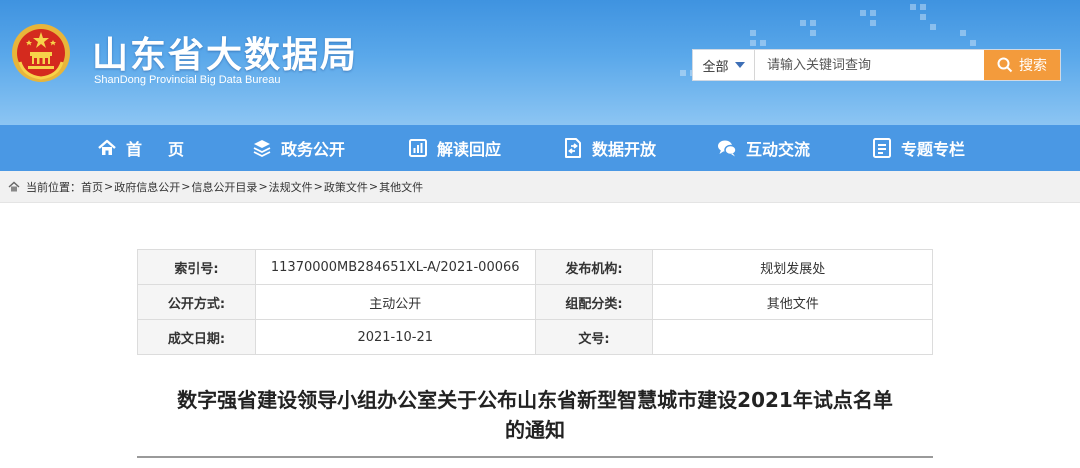 This screenshot has height=468, width=1080. I want to click on table-row: 公开方式: 主动公开 组配分类: 其他文件, so click(535, 302).